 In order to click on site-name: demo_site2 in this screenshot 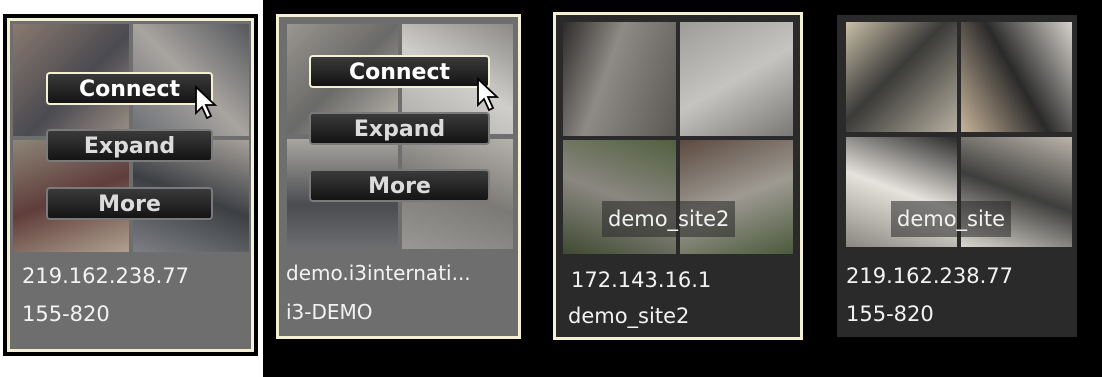, I will do `click(629, 316)`.